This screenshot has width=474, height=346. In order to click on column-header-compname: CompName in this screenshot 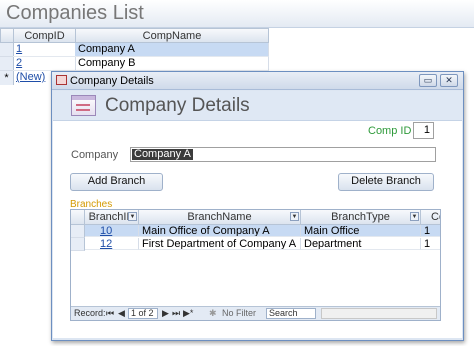, I will do `click(172, 35)`.